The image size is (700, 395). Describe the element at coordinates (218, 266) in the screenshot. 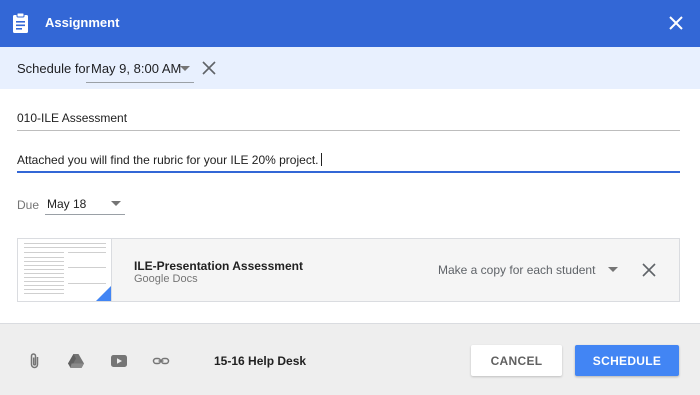

I see `attachment-name: ILE-Presentation Assessment` at that location.